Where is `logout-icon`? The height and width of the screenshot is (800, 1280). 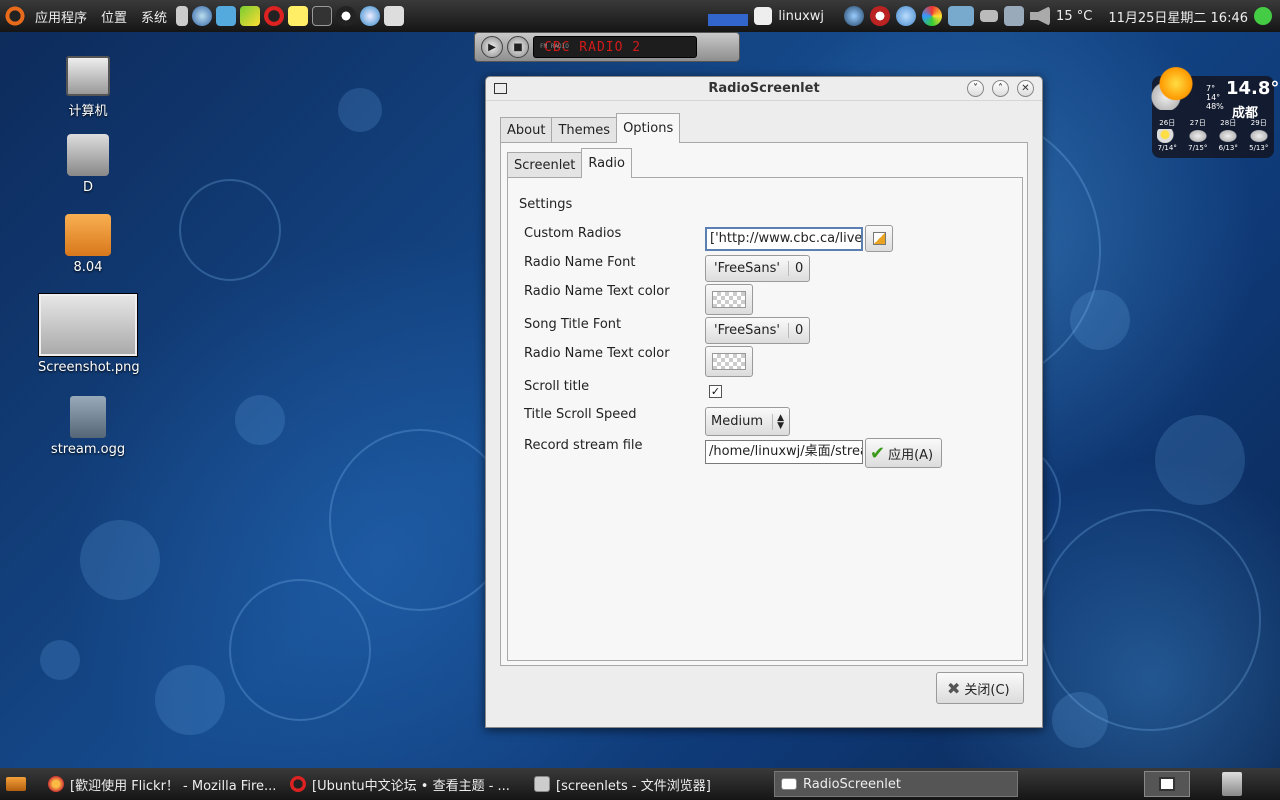
logout-icon is located at coordinates (1263, 16).